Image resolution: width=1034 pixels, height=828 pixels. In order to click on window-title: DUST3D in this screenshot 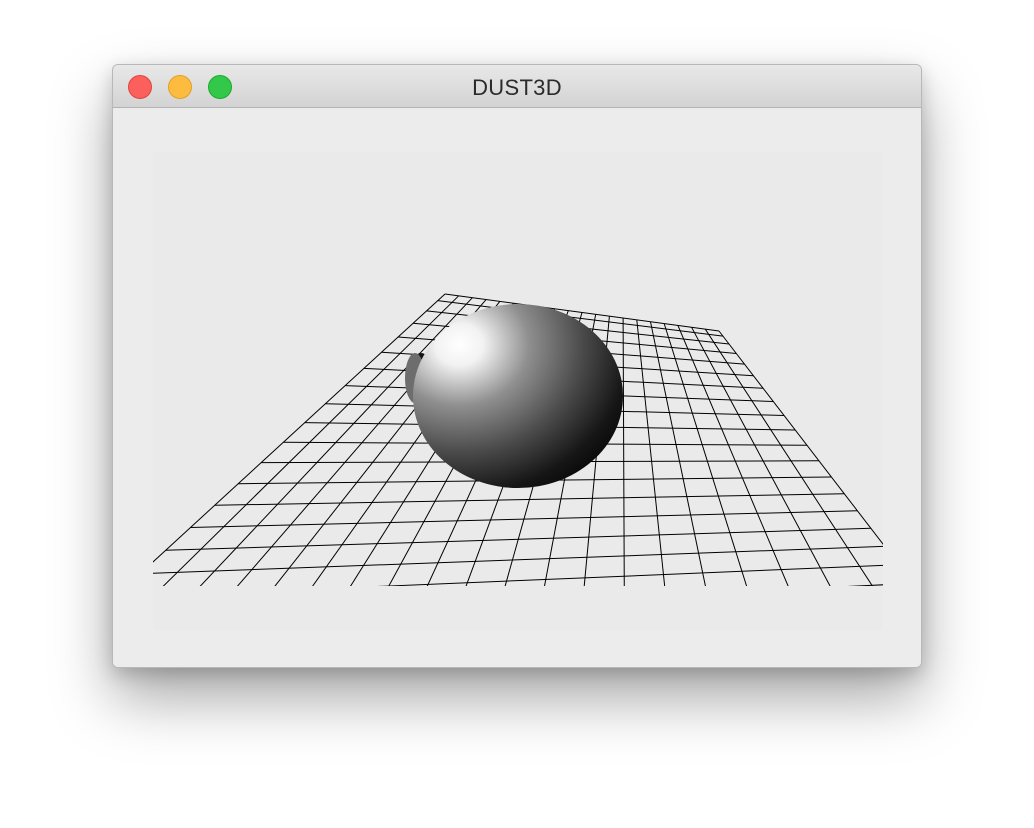, I will do `click(517, 87)`.